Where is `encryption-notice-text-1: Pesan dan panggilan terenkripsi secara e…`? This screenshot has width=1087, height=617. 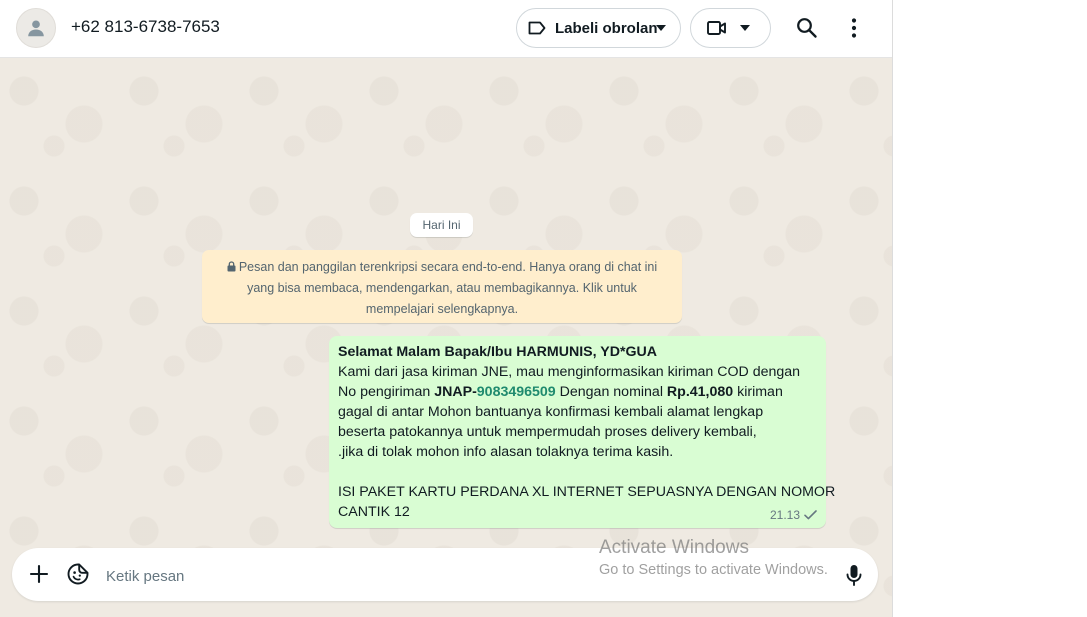
encryption-notice-text-1: Pesan dan panggilan terenkripsi secara e… is located at coordinates (448, 267).